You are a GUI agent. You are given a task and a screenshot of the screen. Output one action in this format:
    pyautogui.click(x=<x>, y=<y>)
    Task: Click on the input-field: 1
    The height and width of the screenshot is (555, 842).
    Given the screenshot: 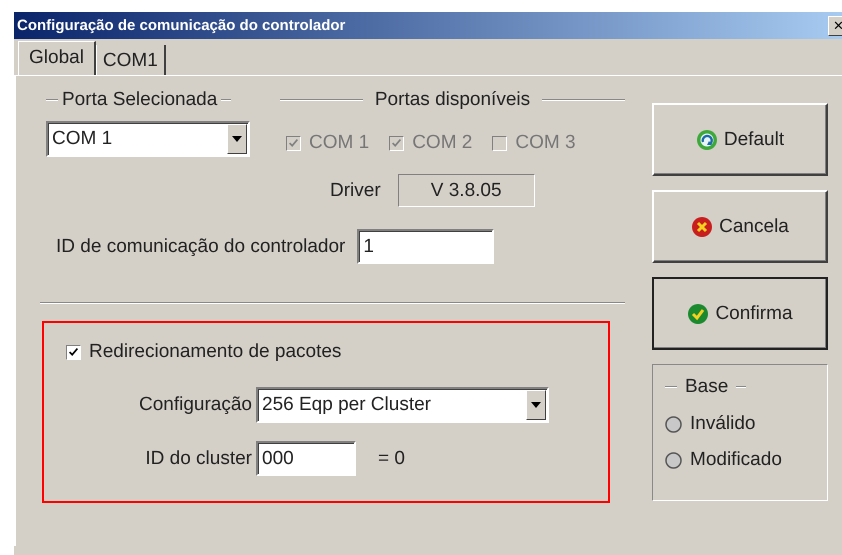 What is the action you would take?
    pyautogui.click(x=425, y=246)
    